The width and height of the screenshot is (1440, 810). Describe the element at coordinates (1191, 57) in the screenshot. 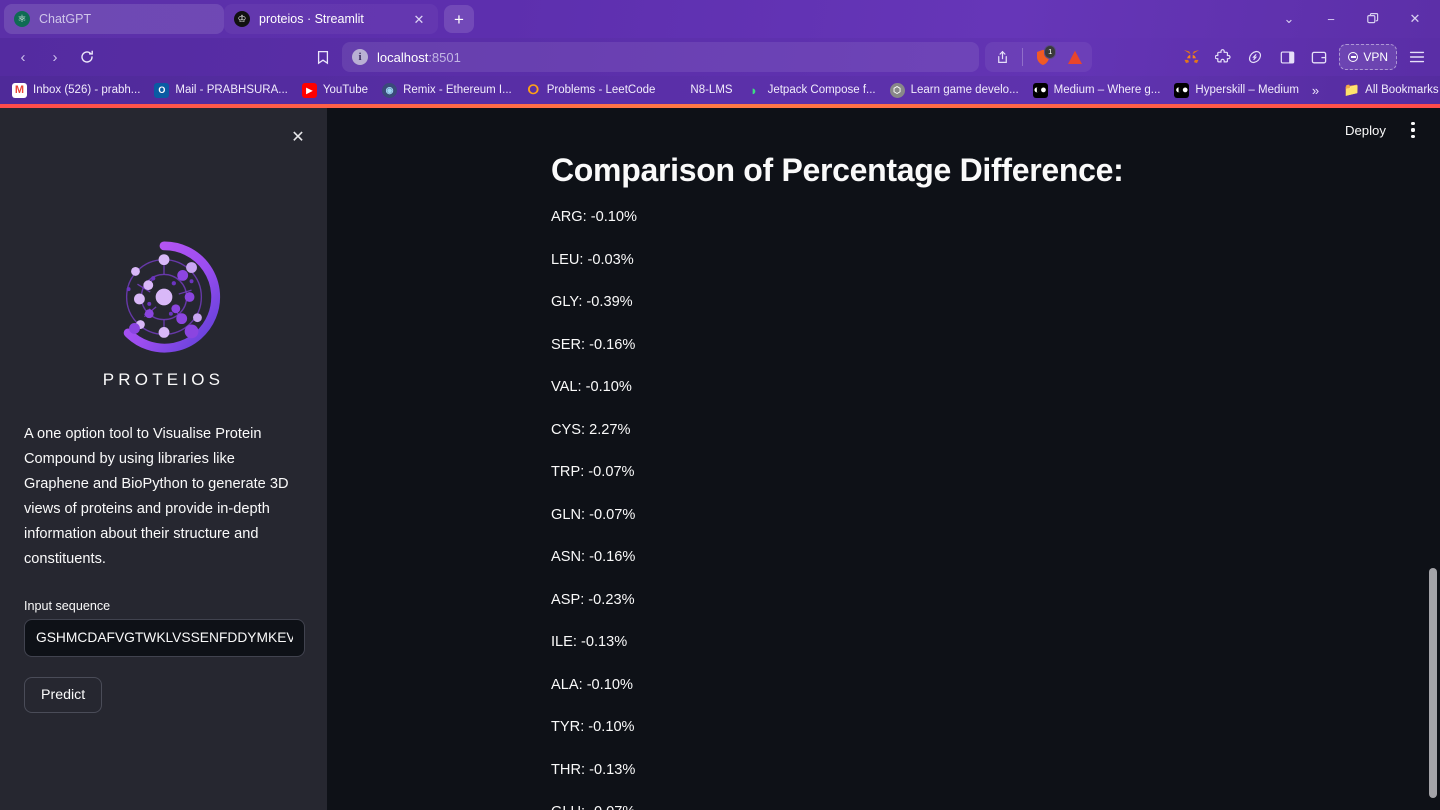

I see `metamask-icon` at that location.